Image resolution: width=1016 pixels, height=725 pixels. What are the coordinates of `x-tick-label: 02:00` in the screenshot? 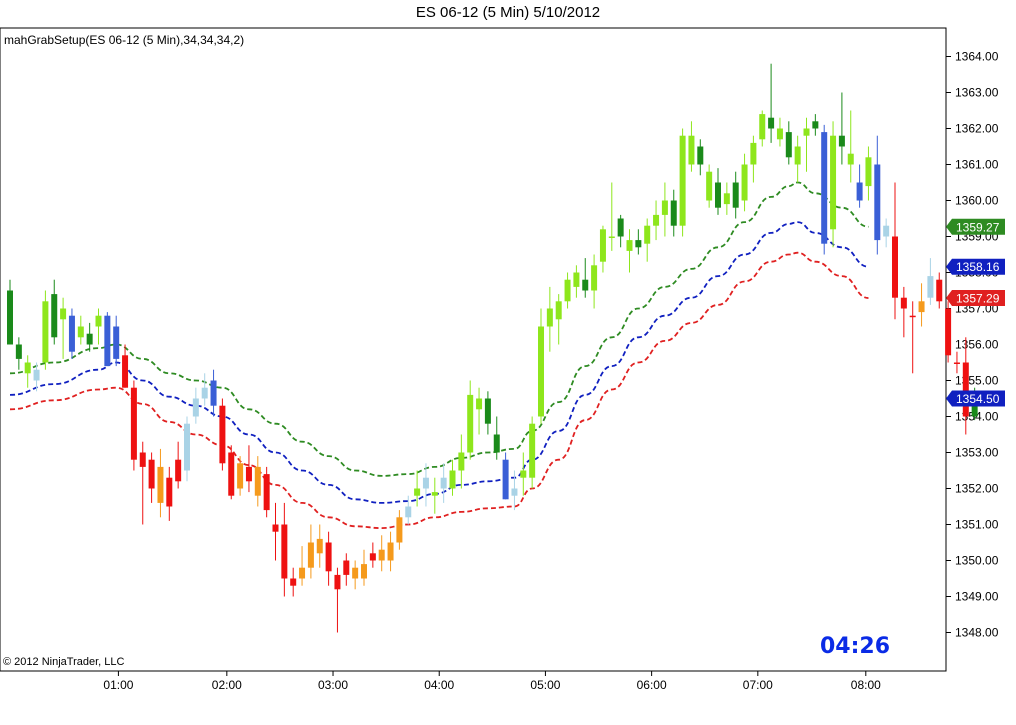 It's located at (227, 685).